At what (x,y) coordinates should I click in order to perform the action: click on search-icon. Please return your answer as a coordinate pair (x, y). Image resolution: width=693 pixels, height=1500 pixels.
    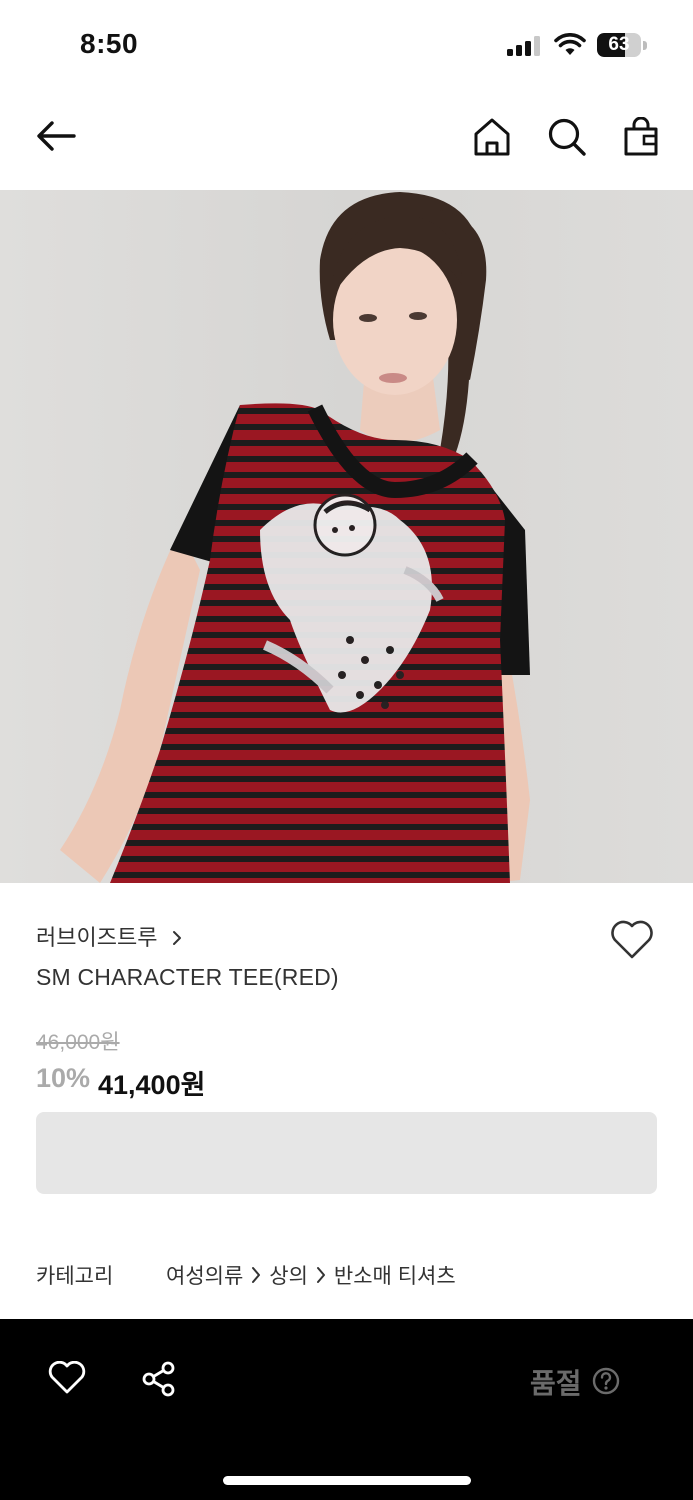
    Looking at the image, I should click on (567, 137).